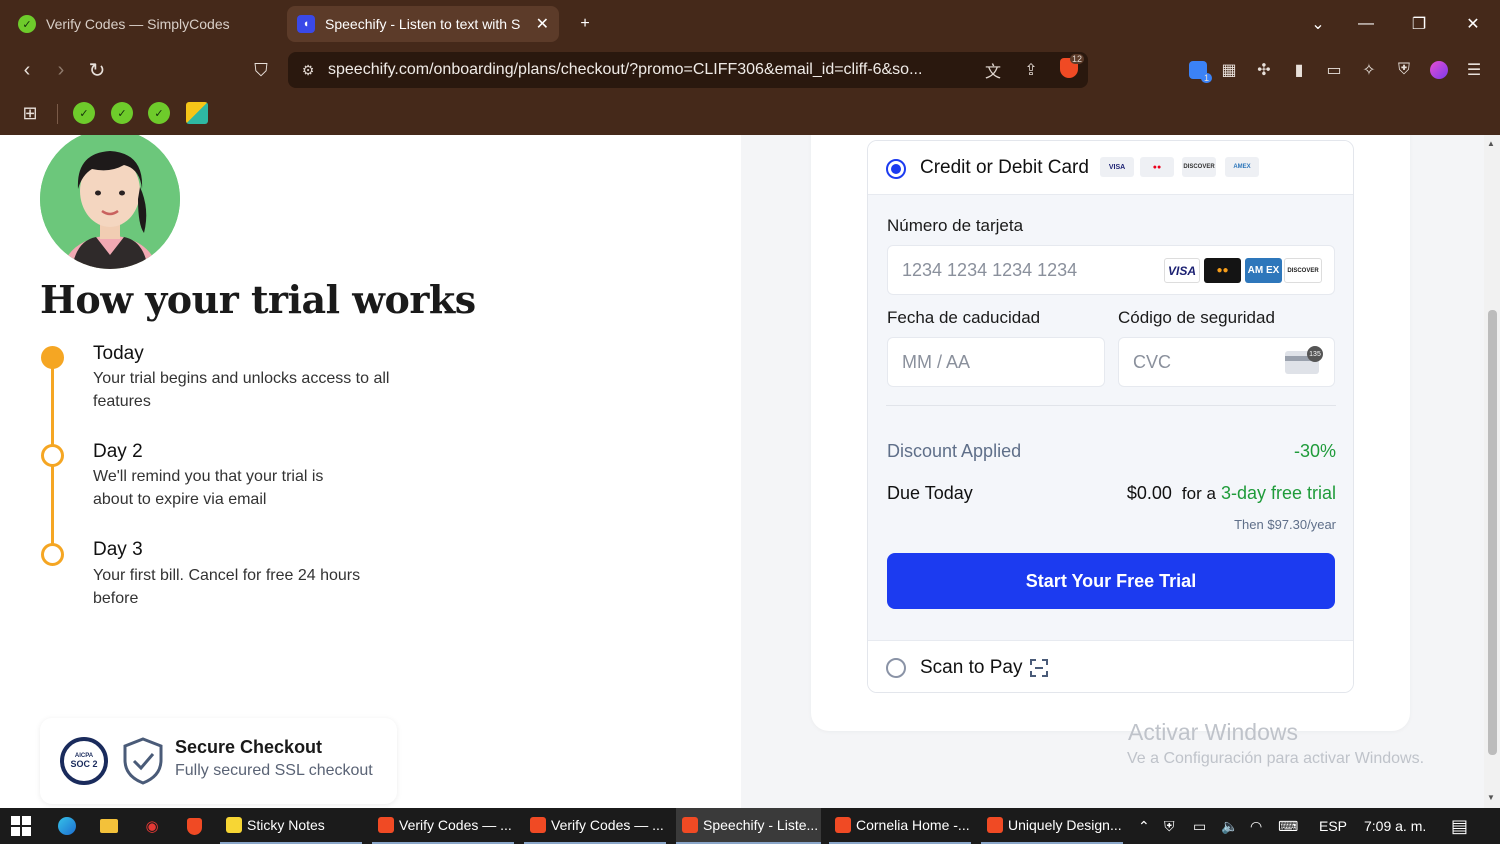 This screenshot has width=1500, height=844. What do you see at coordinates (1366, 23) in the screenshot?
I see `minimize-icon: —` at bounding box center [1366, 23].